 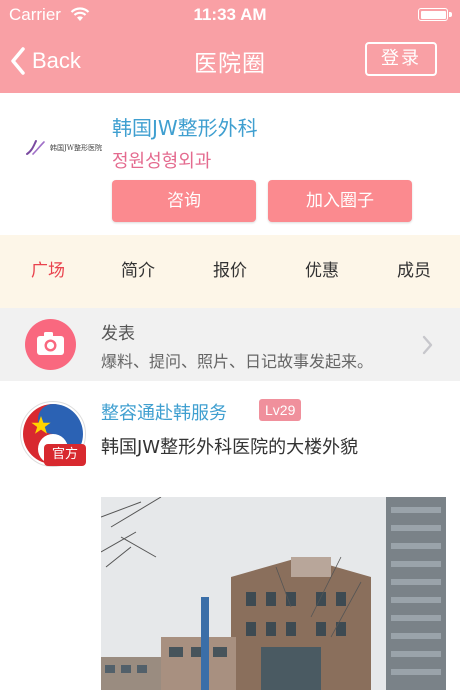 What do you see at coordinates (230, 344) in the screenshot?
I see `post-compose-row: 发表 爆料、提问、照片、日记故事发起来。` at bounding box center [230, 344].